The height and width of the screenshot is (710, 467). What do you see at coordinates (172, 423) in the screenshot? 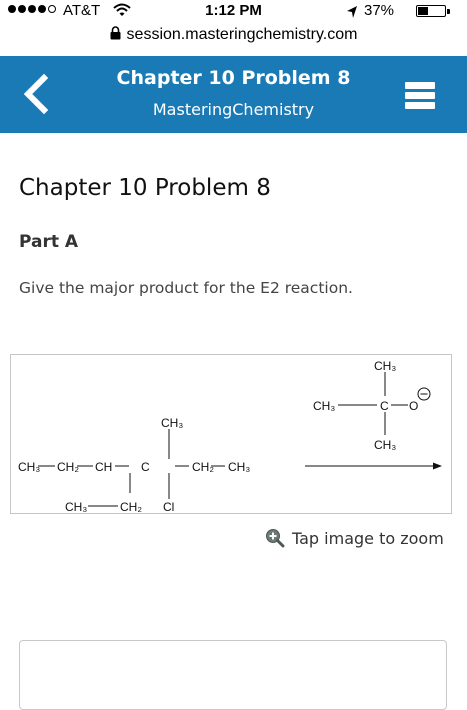
I see `substrate-ch3-top: CH₃` at bounding box center [172, 423].